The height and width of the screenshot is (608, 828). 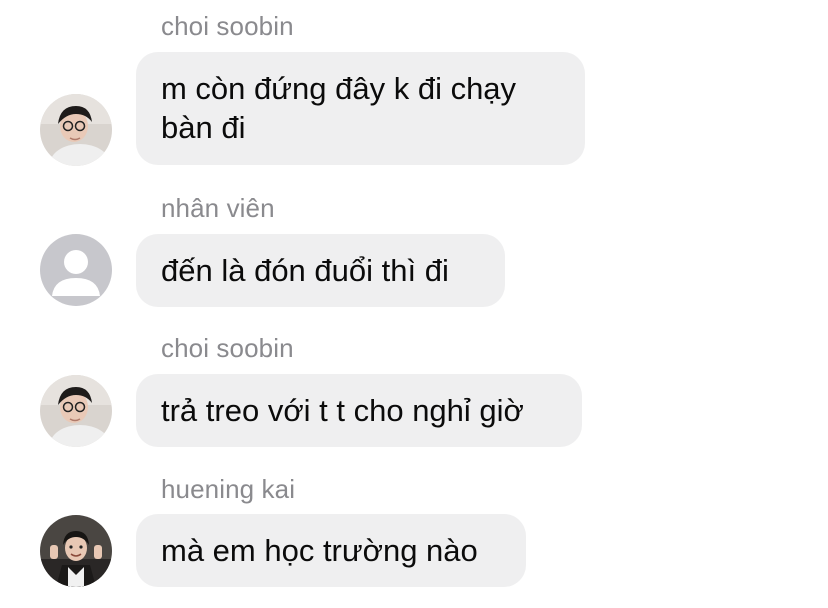 What do you see at coordinates (320, 270) in the screenshot?
I see `message-bubble: đến là đón đuổi thì đi` at bounding box center [320, 270].